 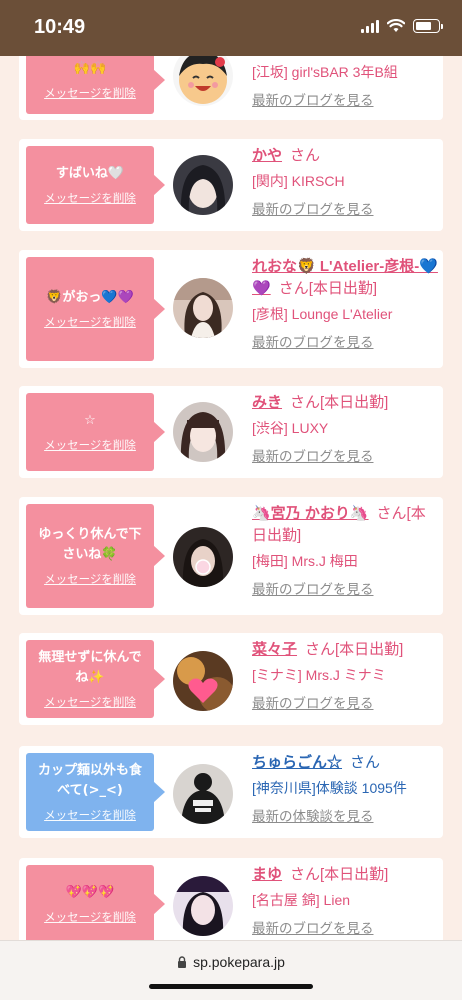 I want to click on message-bubble: すばいね🤍 メッセージを削除, so click(x=95, y=185).